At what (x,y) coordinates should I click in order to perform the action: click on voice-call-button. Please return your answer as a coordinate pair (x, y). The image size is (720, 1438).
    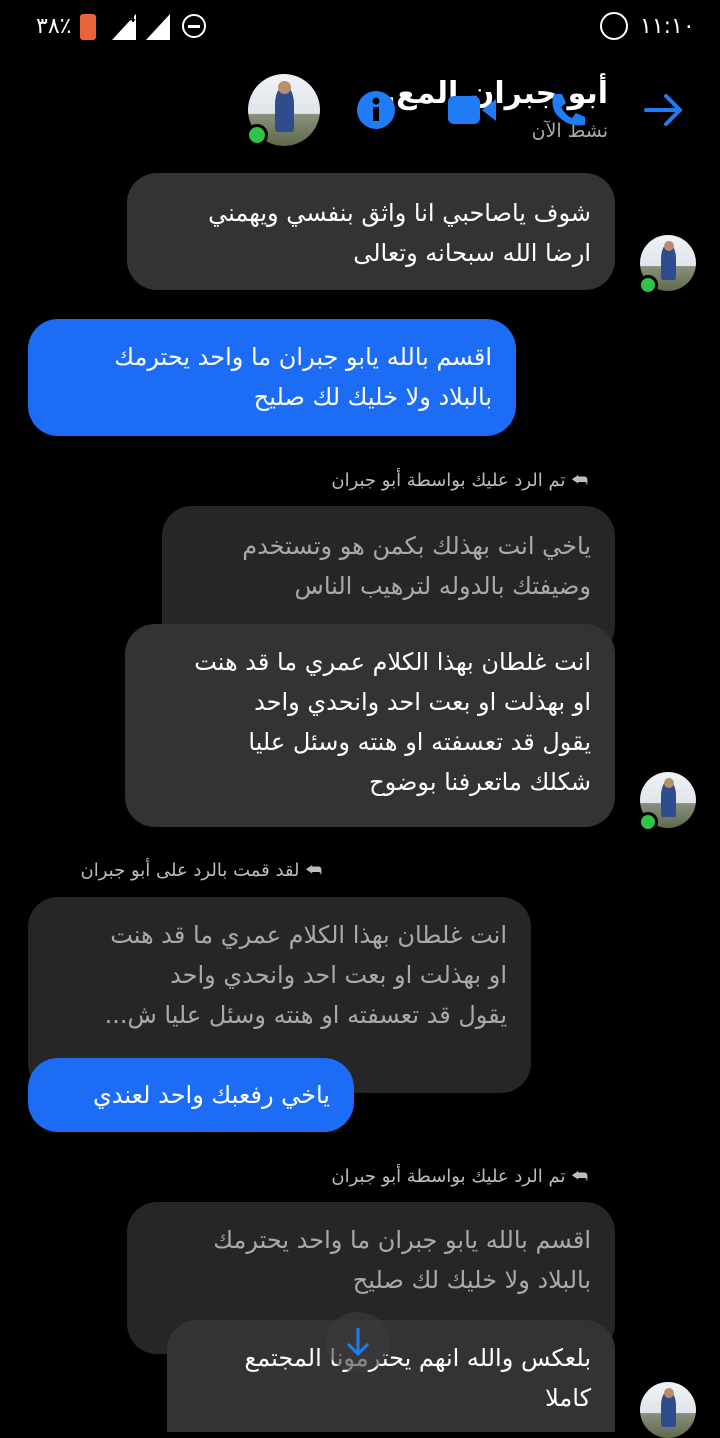
    Looking at the image, I should click on (568, 112).